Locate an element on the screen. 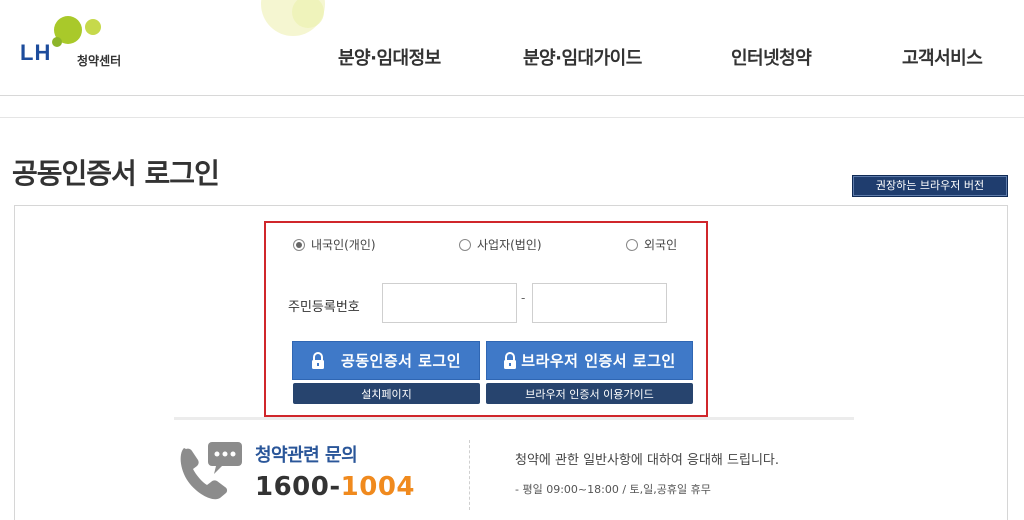 This screenshot has height=520, width=1024. radio-foreigner: 외국인 is located at coordinates (651, 244).